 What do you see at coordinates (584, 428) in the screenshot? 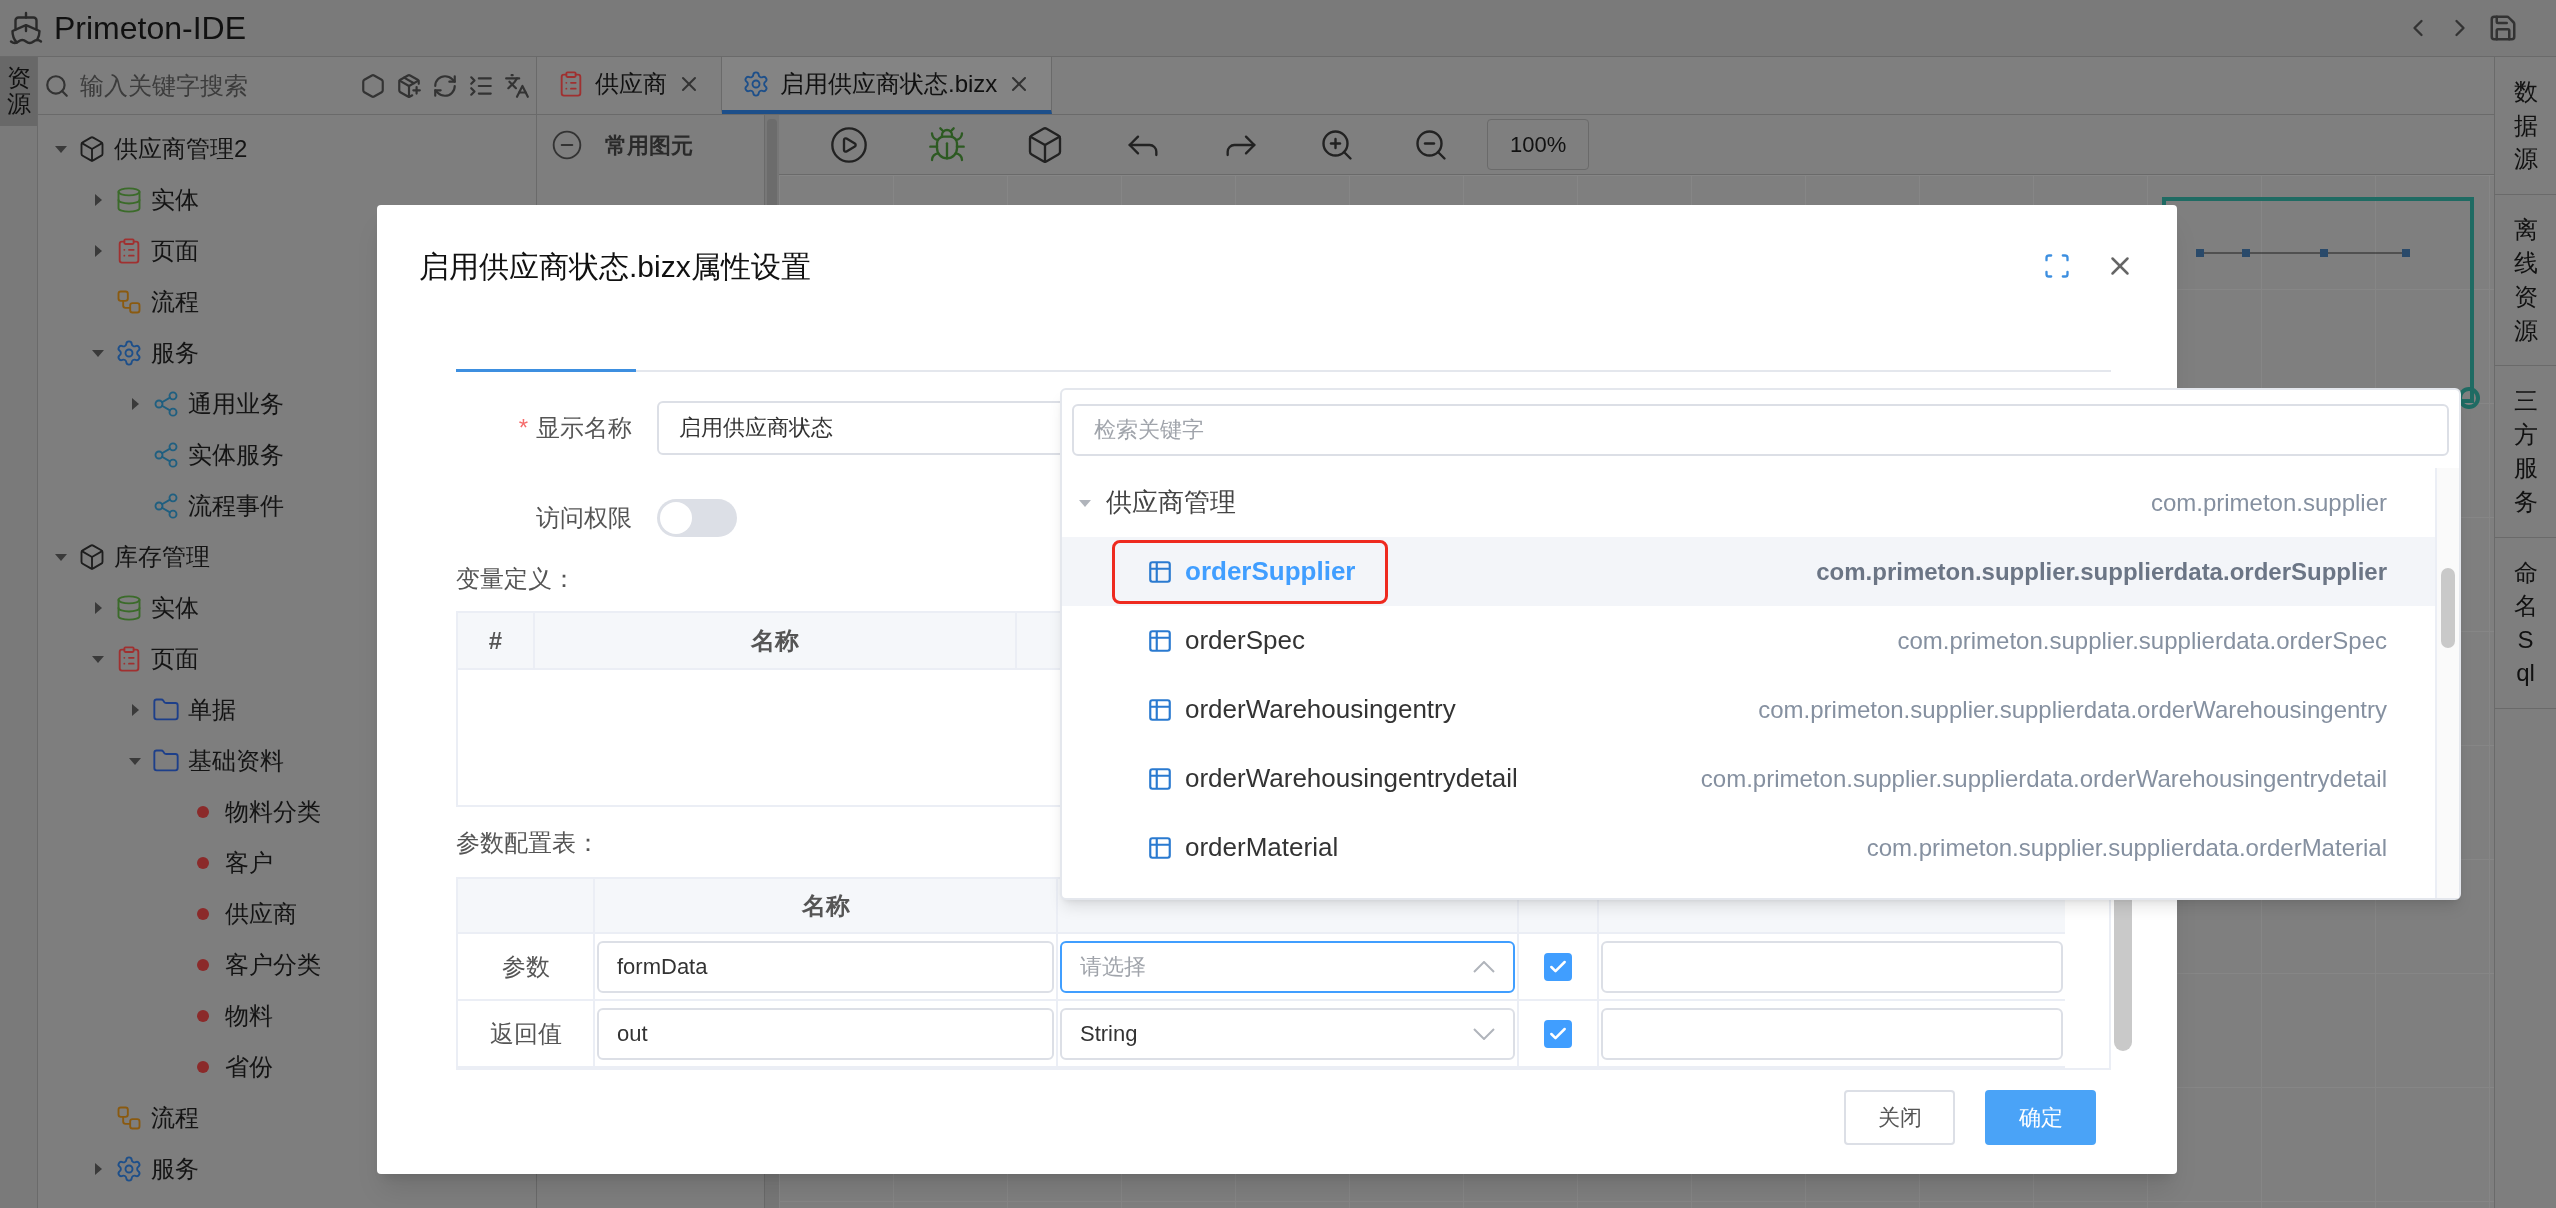
I see `field-label: 显示名称` at bounding box center [584, 428].